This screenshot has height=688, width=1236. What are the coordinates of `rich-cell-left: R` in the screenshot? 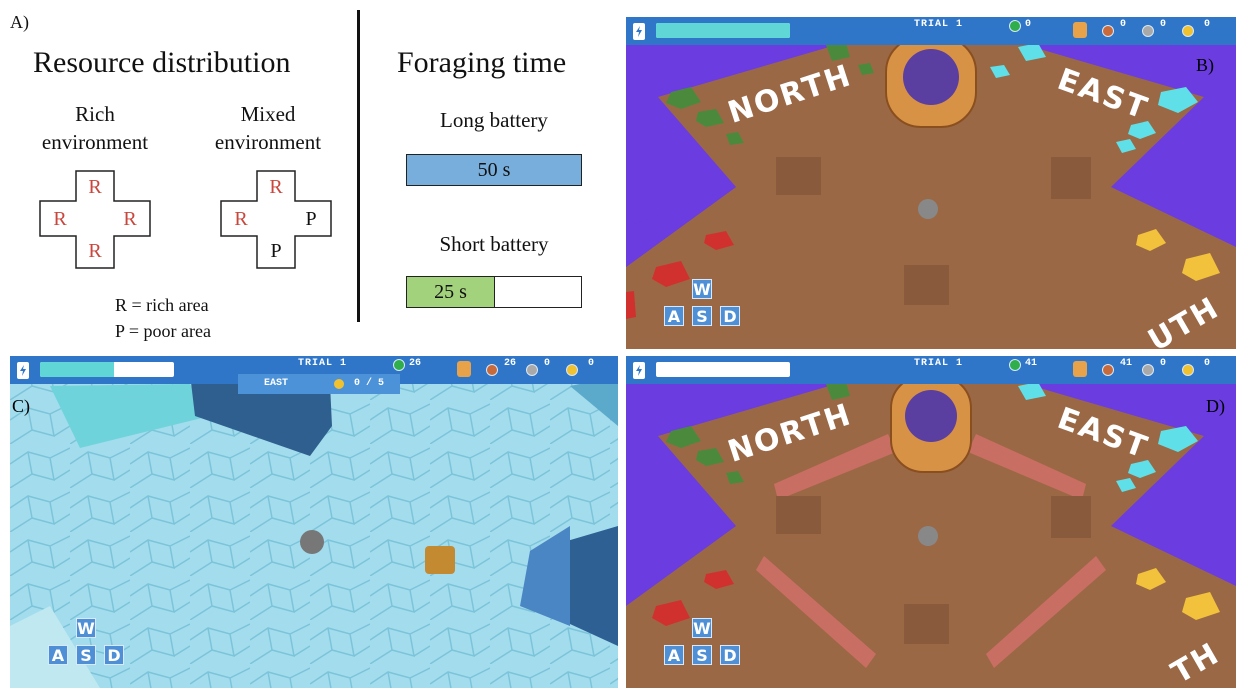 It's located at (60, 218).